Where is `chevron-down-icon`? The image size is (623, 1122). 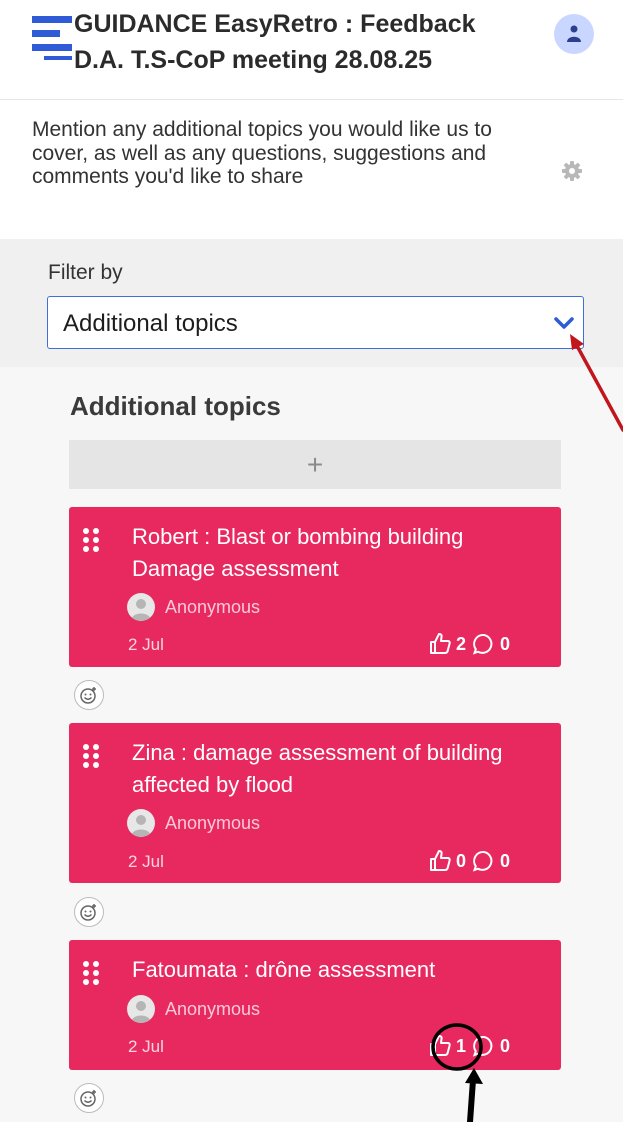 chevron-down-icon is located at coordinates (564, 323).